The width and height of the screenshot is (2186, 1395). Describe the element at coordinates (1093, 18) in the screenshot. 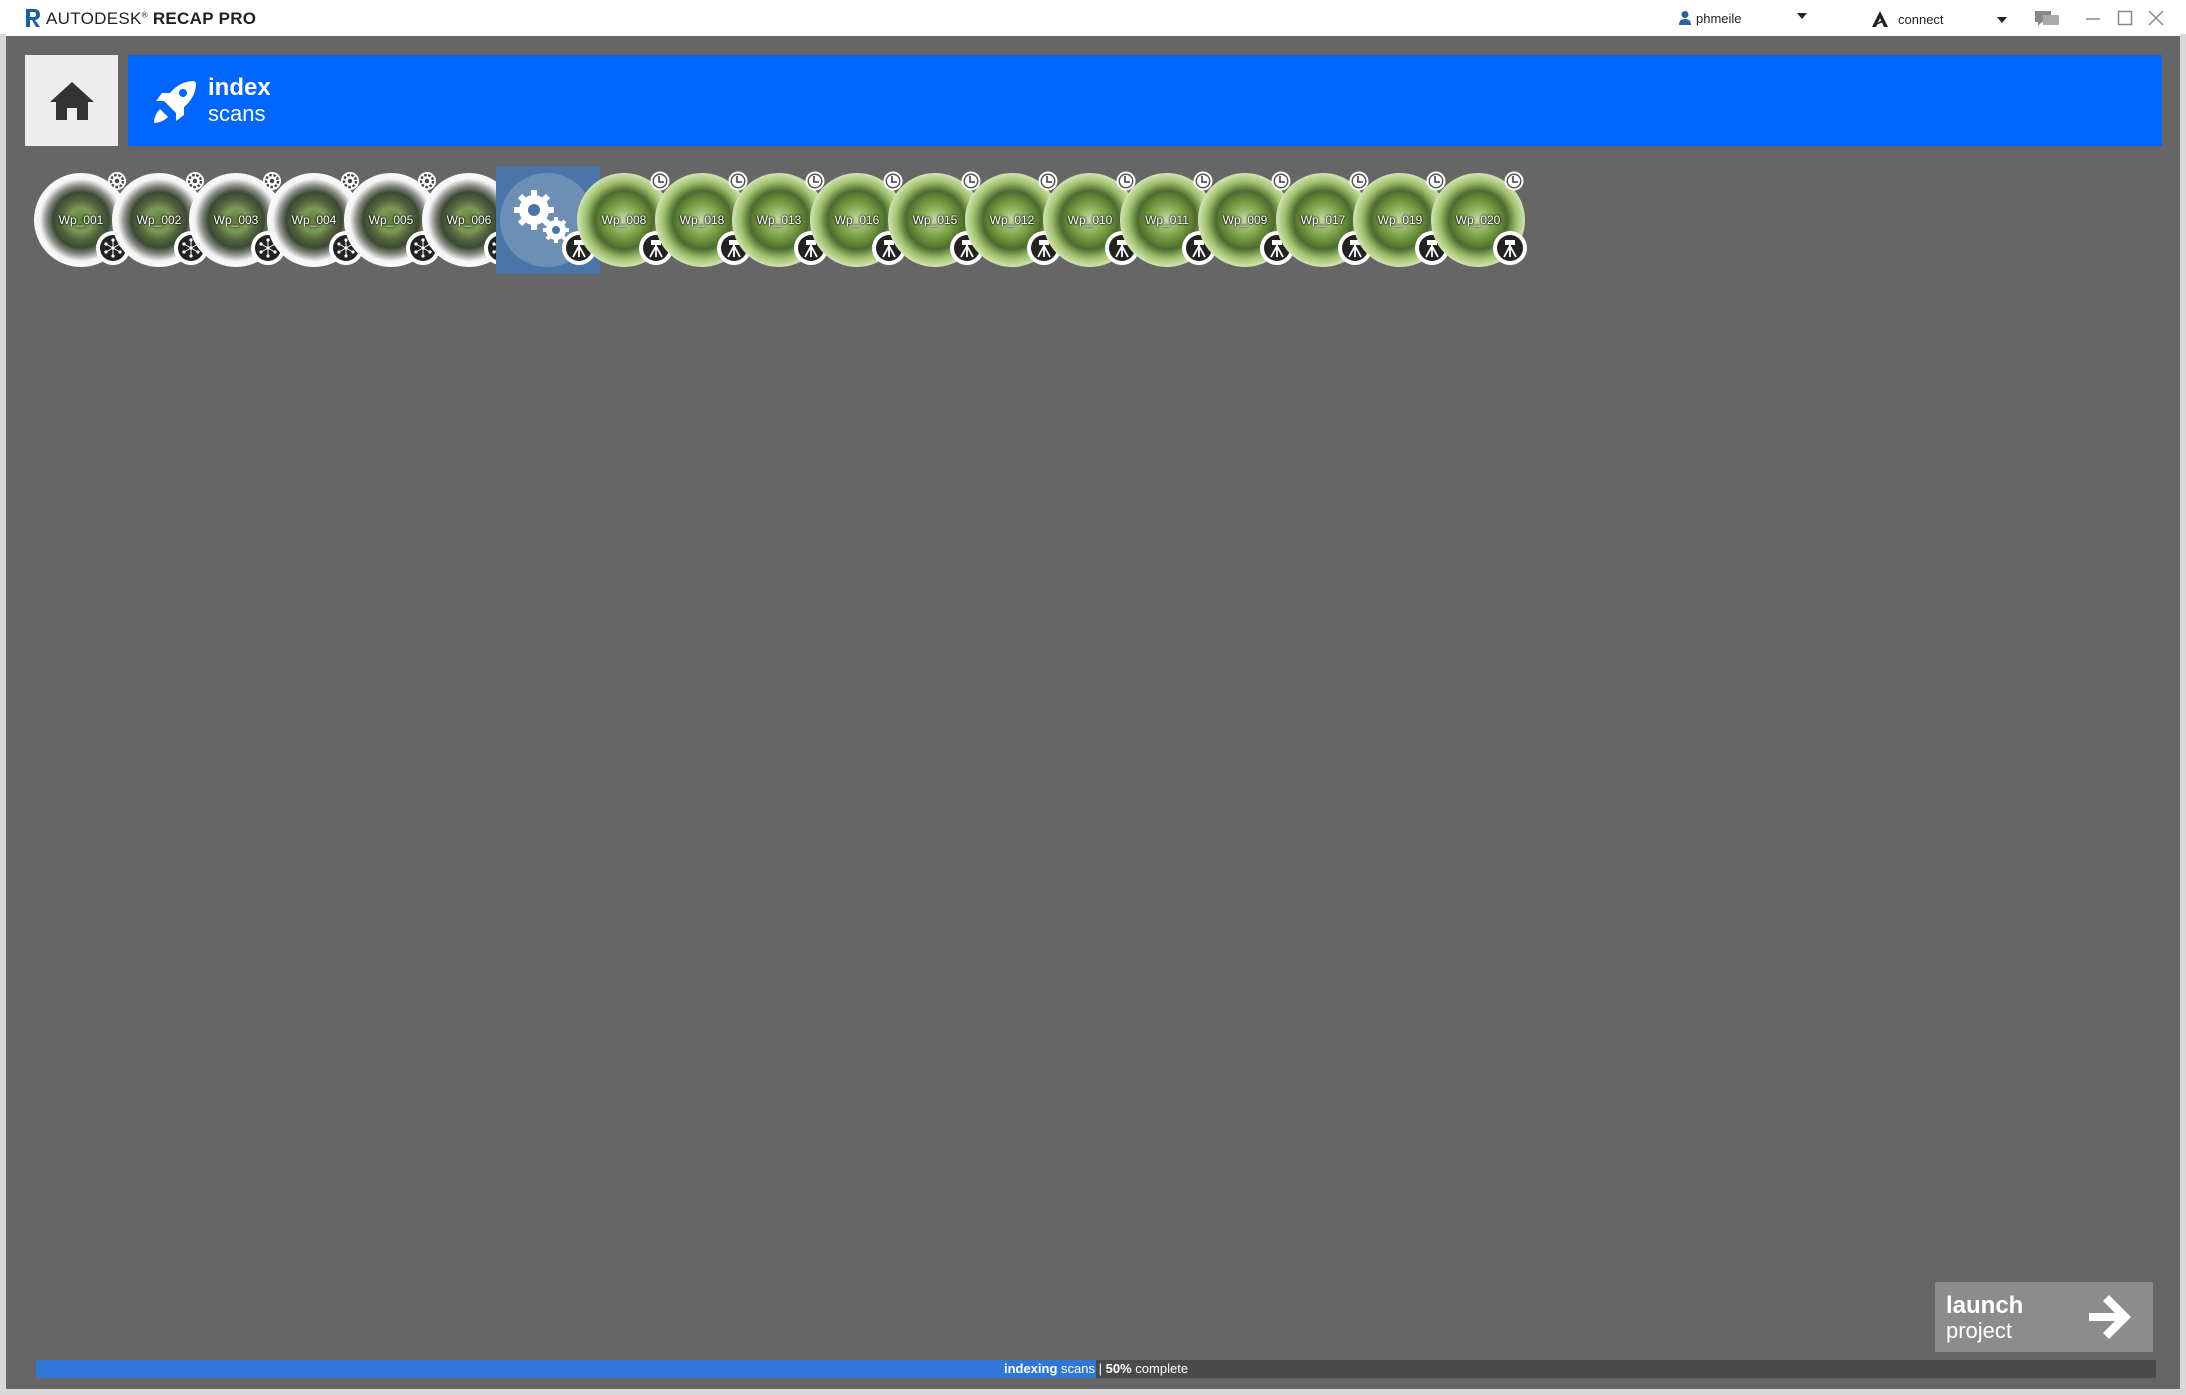

I see `title-bar: AUTODESK® RECAP PRO phmeile connect` at that location.